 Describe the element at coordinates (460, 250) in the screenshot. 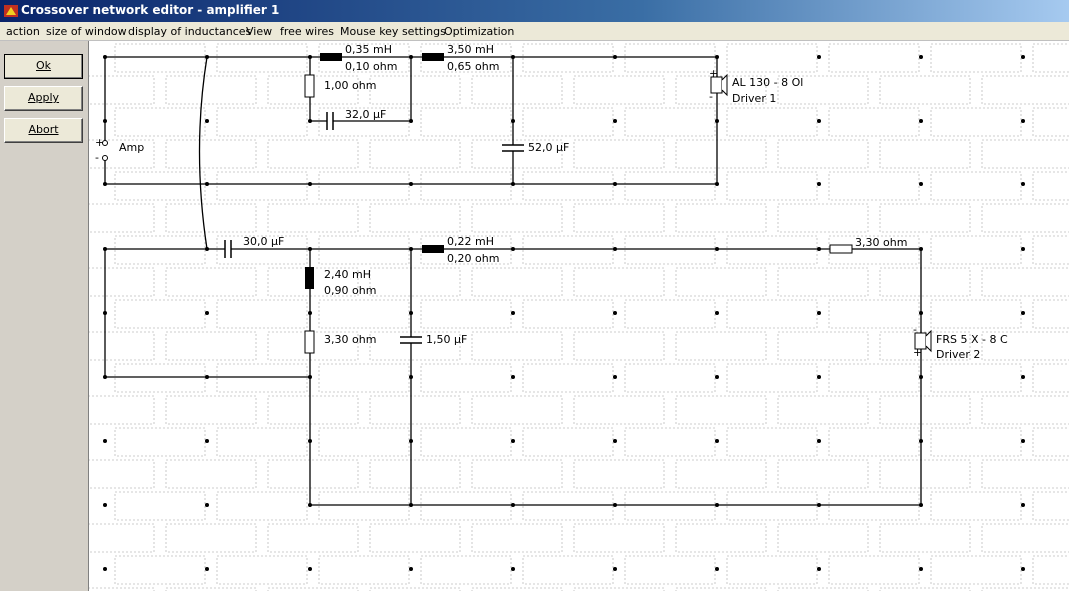

I see `inductor-l3: 0,22 mH 0,20 ohm` at that location.